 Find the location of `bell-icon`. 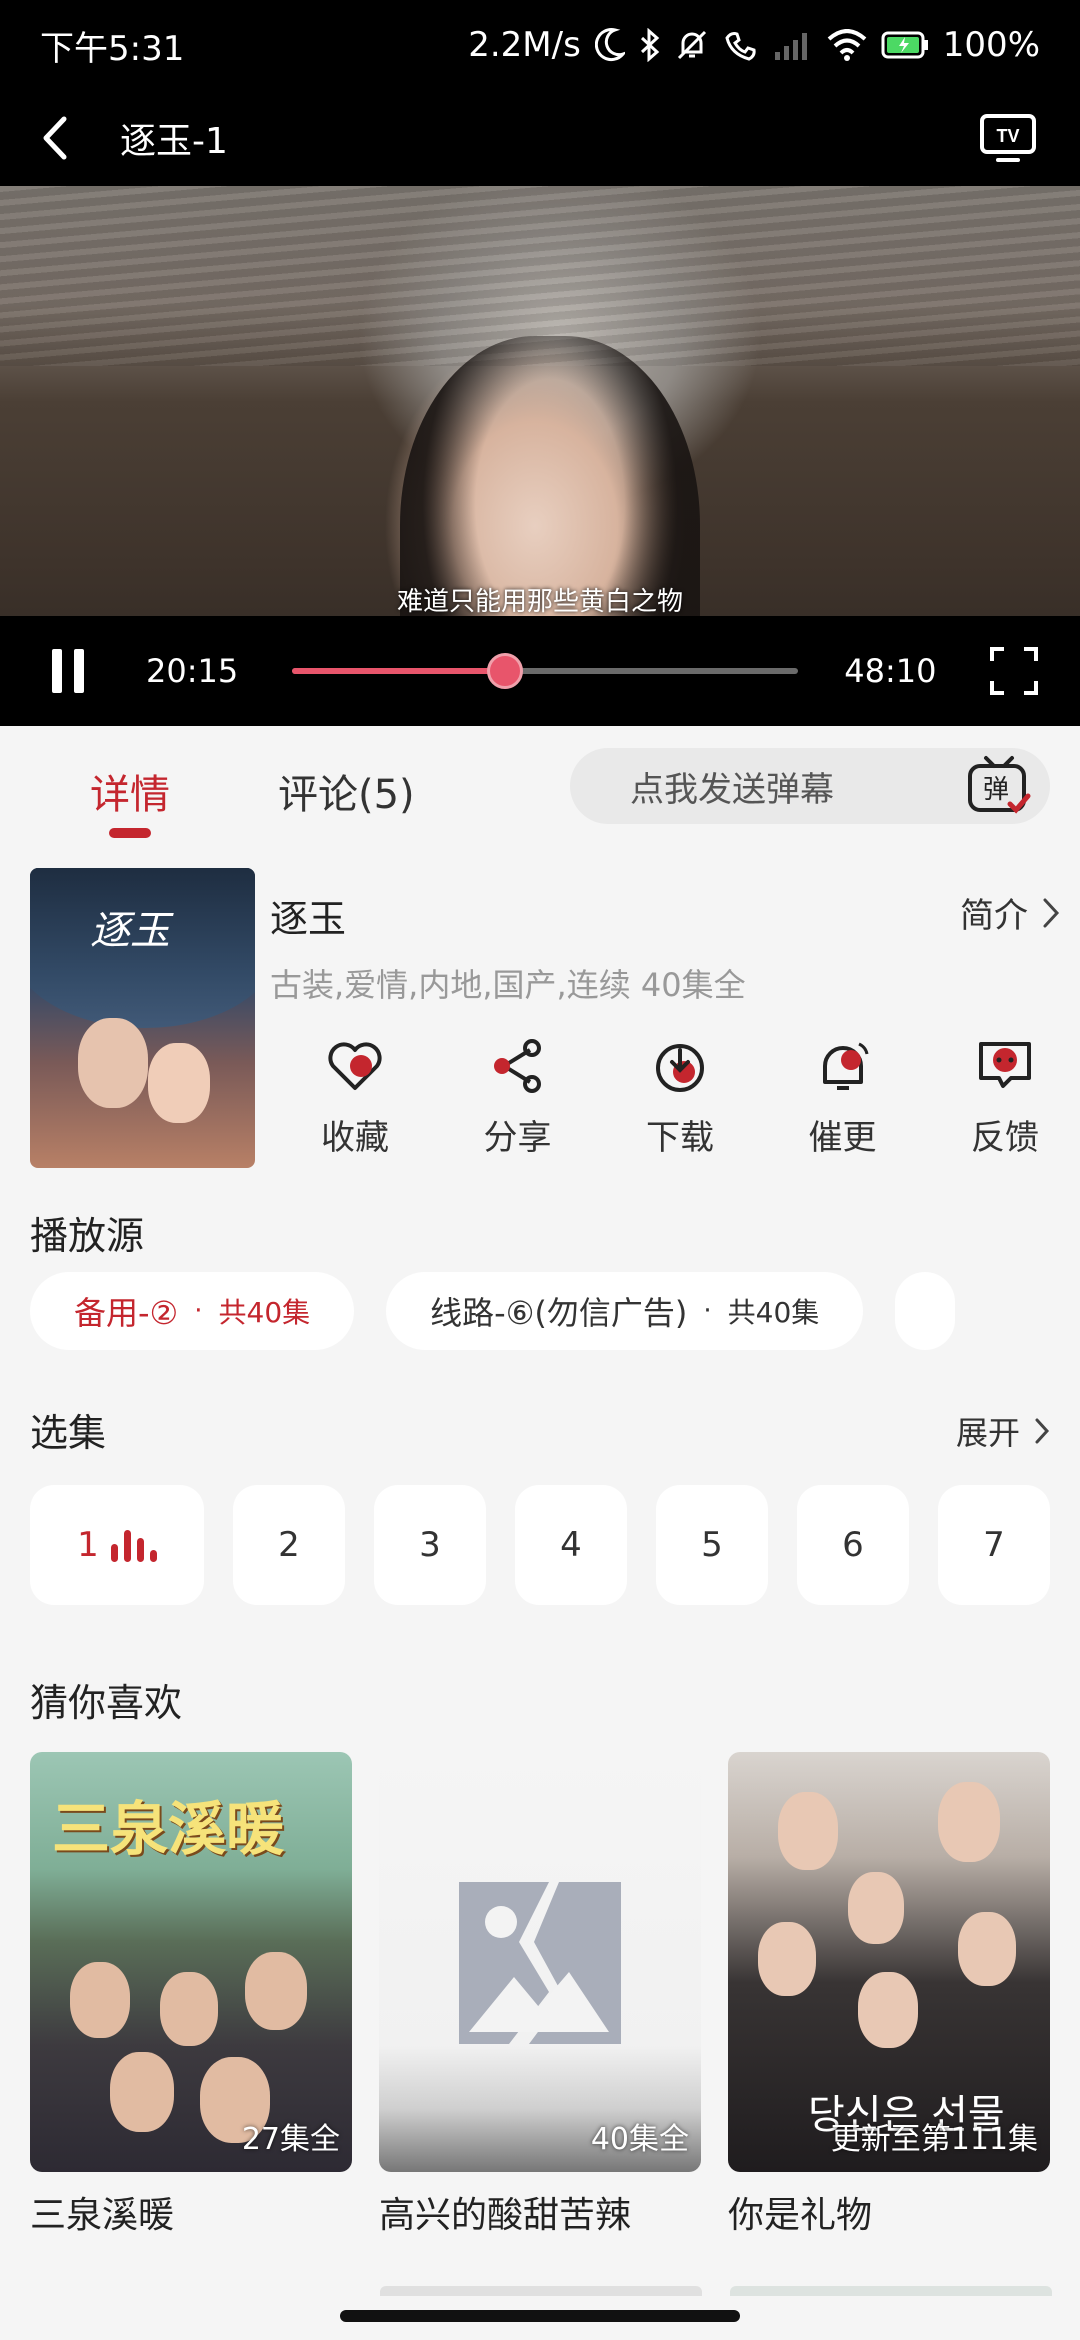

bell-icon is located at coordinates (845, 1066).